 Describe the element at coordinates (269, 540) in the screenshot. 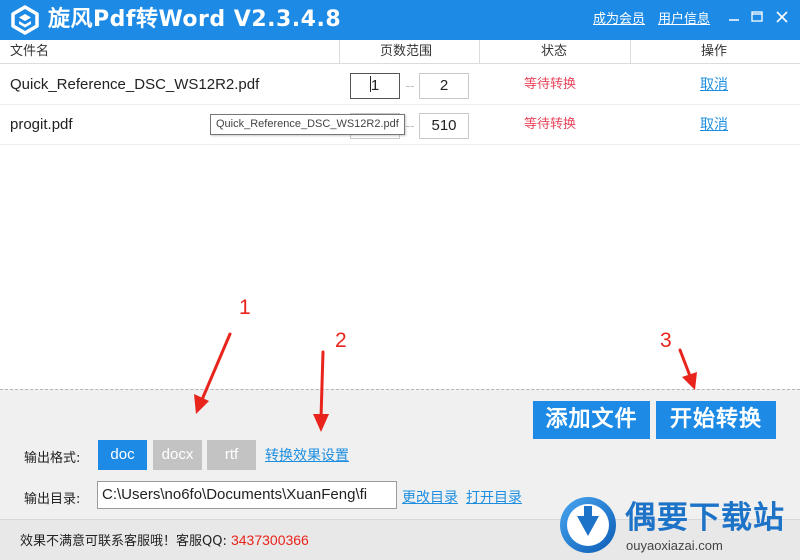

I see `footer-qq-number: 3437300366` at that location.